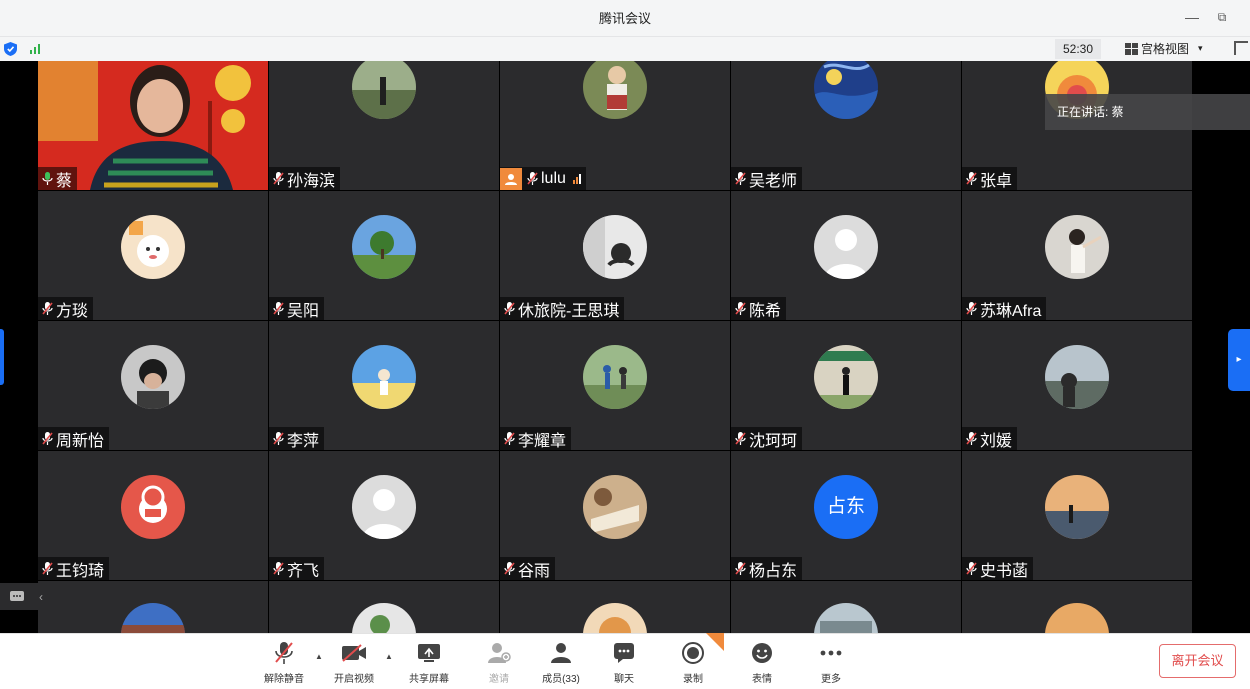 Image resolution: width=1250 pixels, height=689 pixels. I want to click on participant-tile: 齐飞, so click(384, 515).